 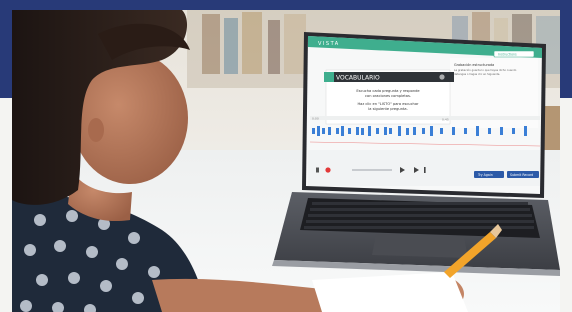 I want to click on instruction-line-1: Escucha cada pregunta y responde, so click(x=388, y=91).